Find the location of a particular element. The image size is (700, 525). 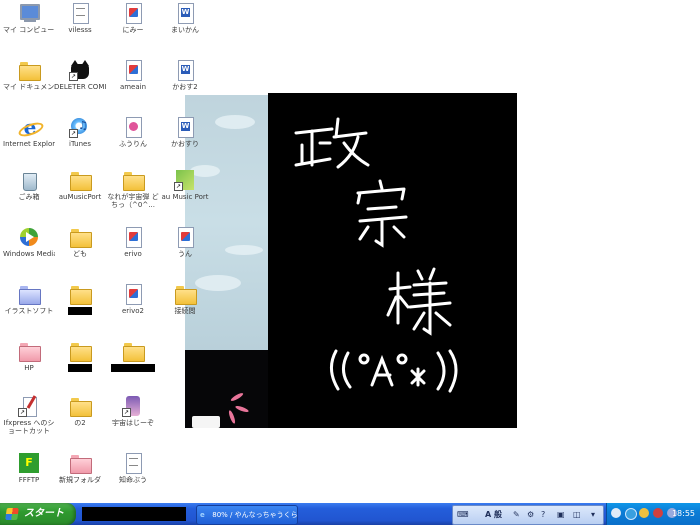

no2-folder-icon-item: の2 is located at coordinates (80, 411).